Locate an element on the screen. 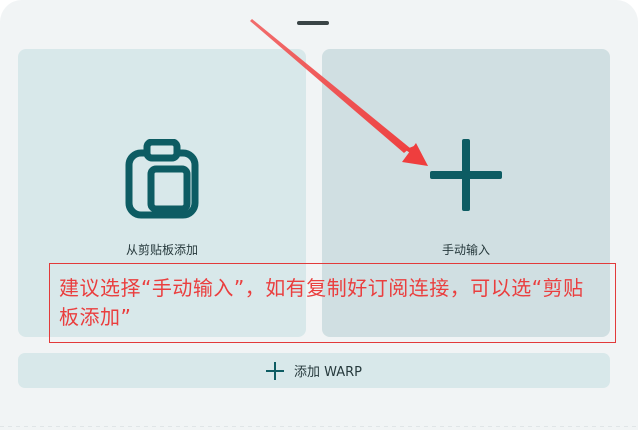 The width and height of the screenshot is (638, 430). drag-handle is located at coordinates (313, 23).